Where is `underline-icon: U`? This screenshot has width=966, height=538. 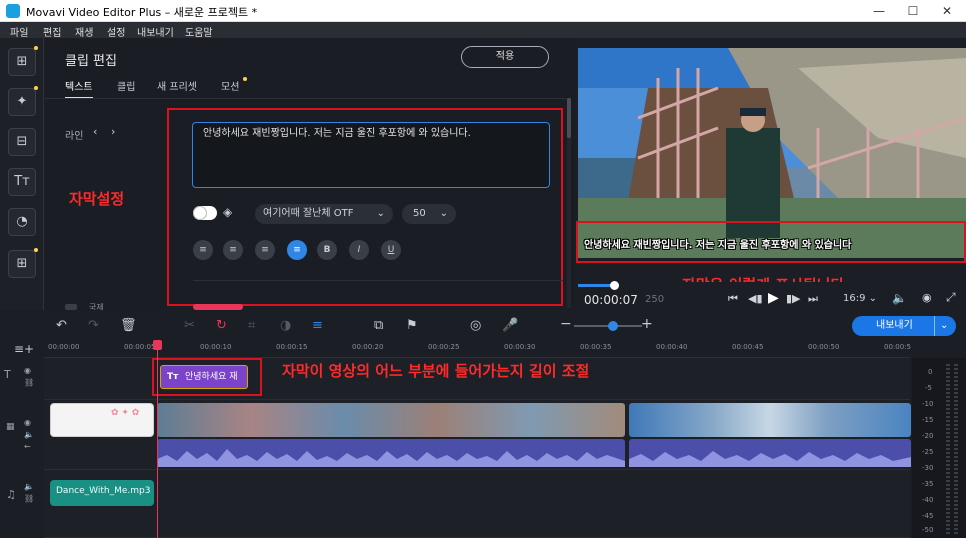
underline-icon: U is located at coordinates (391, 250).